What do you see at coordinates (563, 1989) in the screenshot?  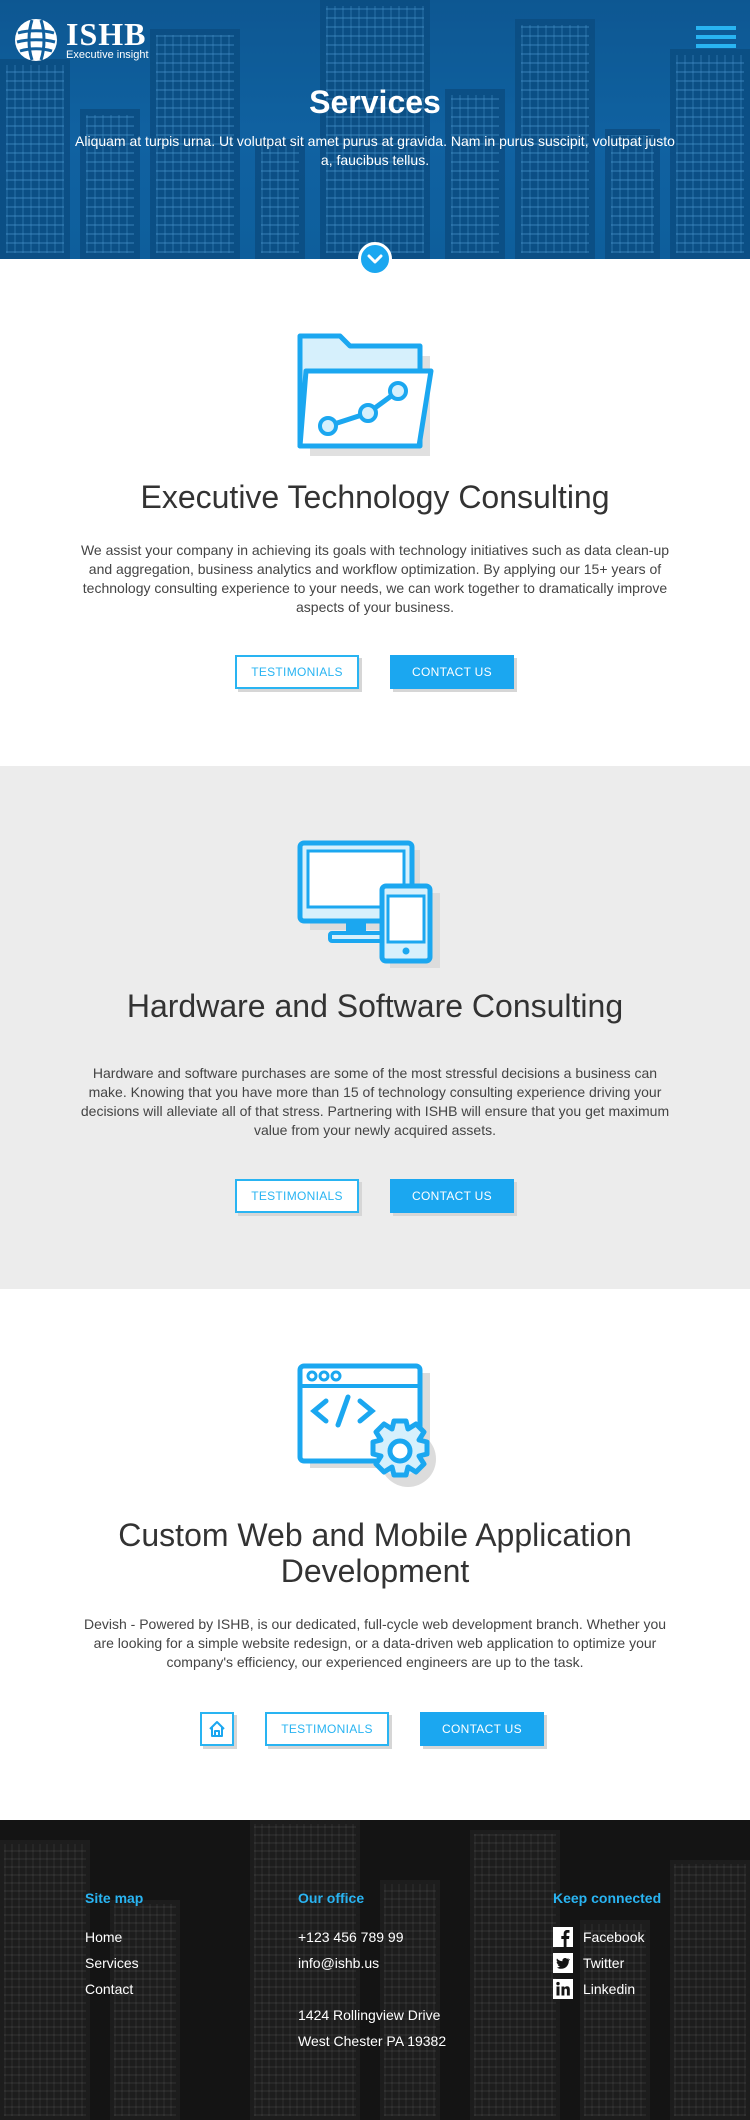 I see `linkedin-icon` at bounding box center [563, 1989].